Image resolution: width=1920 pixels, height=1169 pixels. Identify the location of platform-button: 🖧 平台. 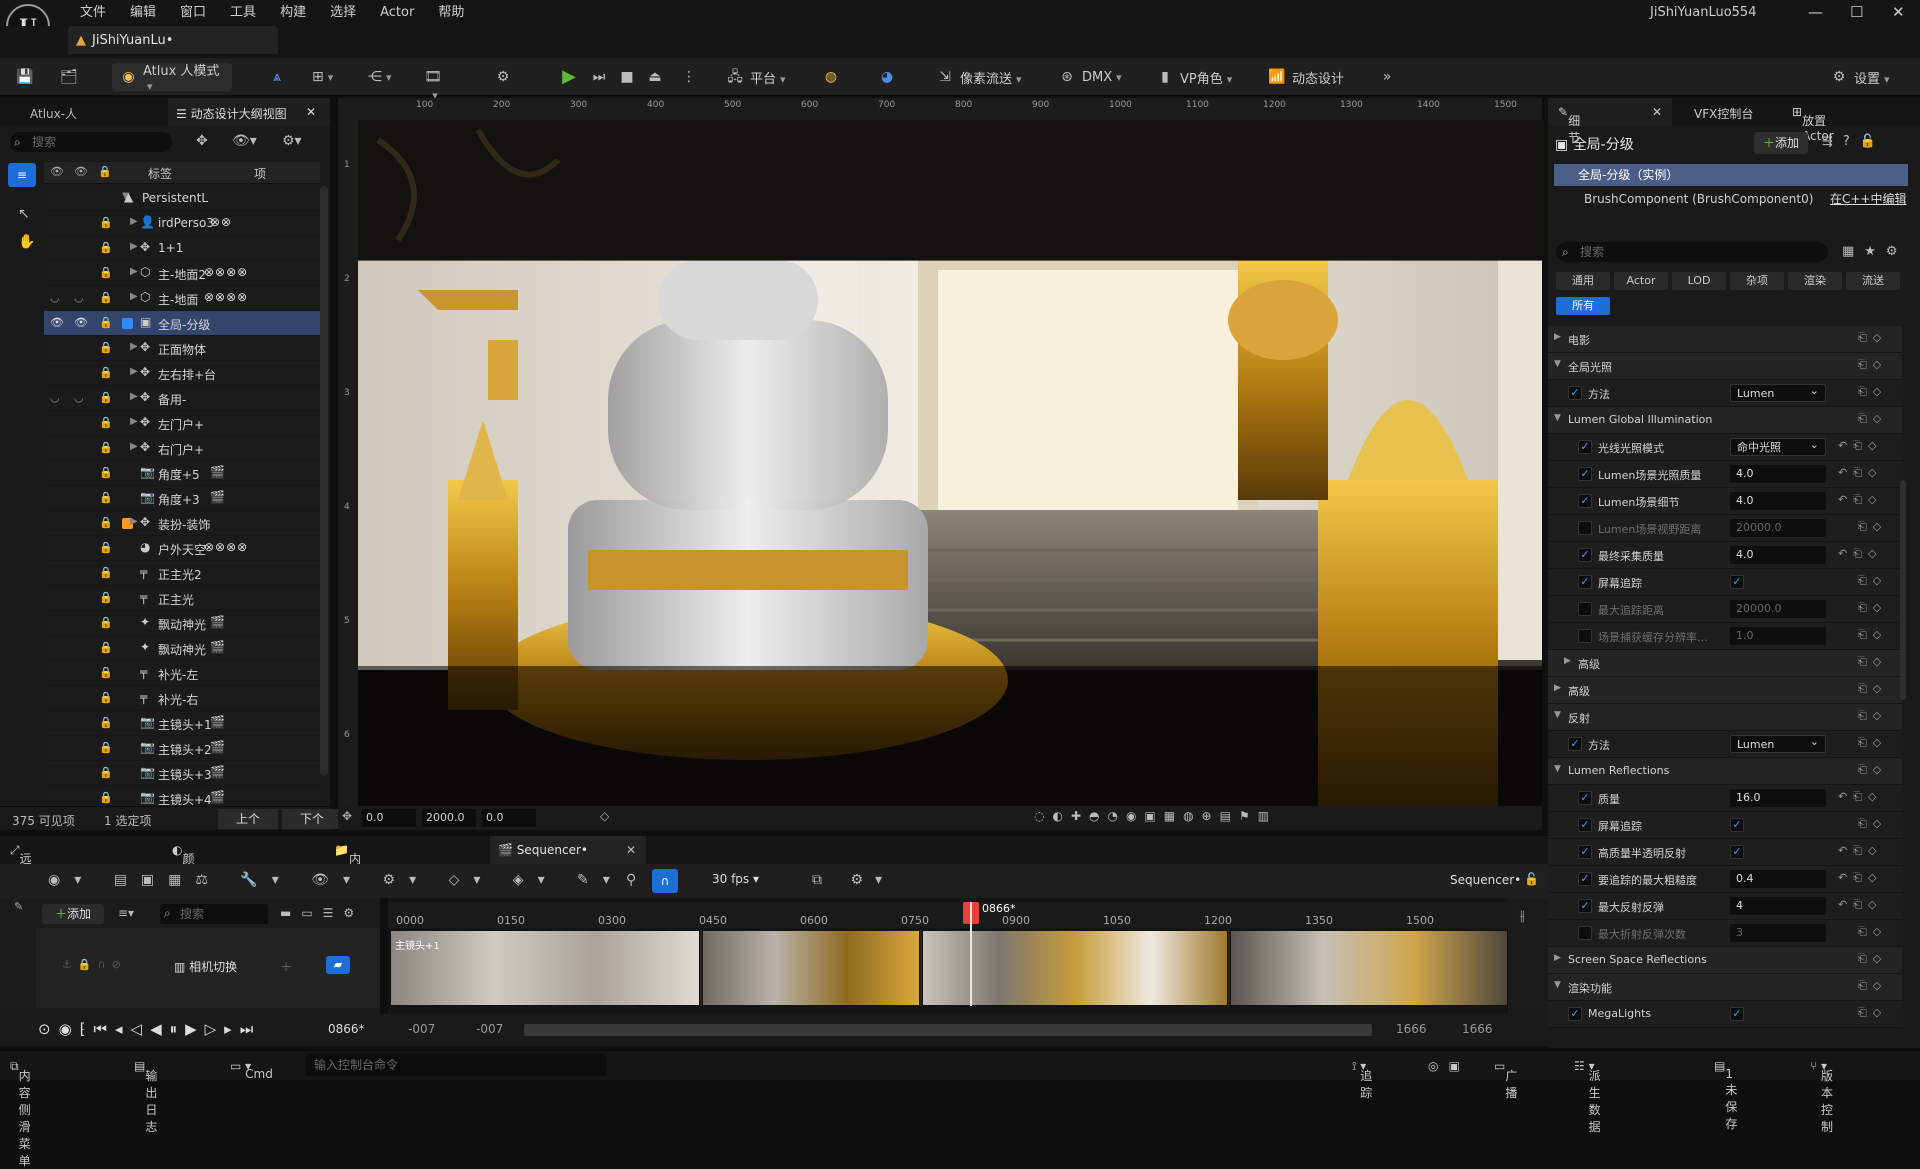
(756, 77).